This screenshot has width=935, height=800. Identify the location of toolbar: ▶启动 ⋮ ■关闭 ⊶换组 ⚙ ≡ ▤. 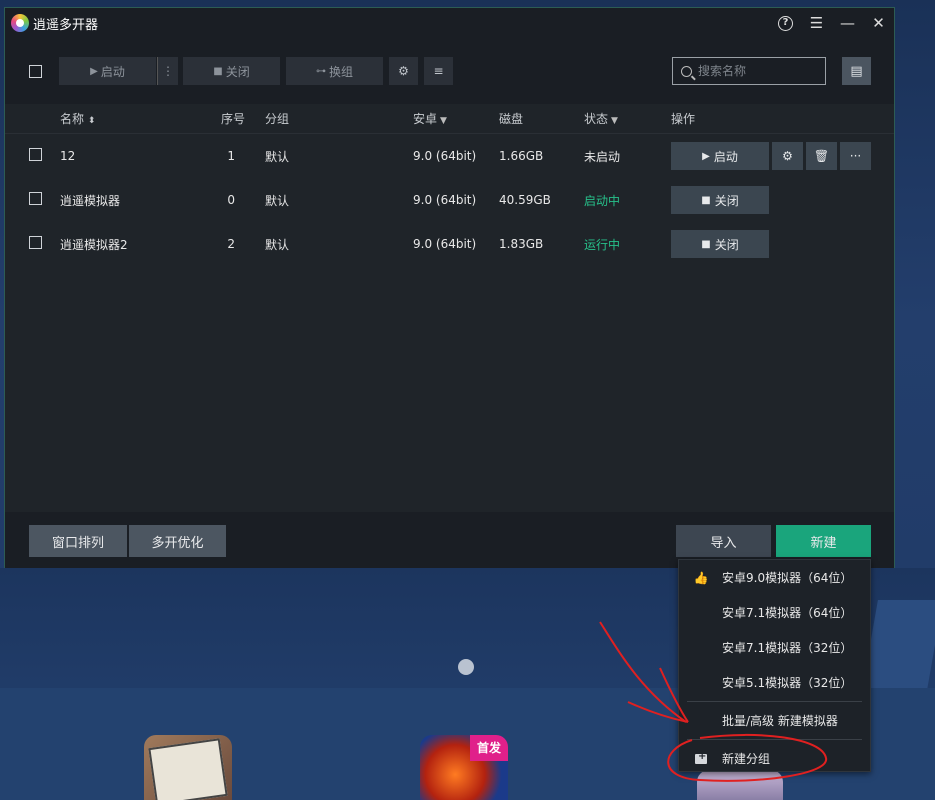
(449, 71).